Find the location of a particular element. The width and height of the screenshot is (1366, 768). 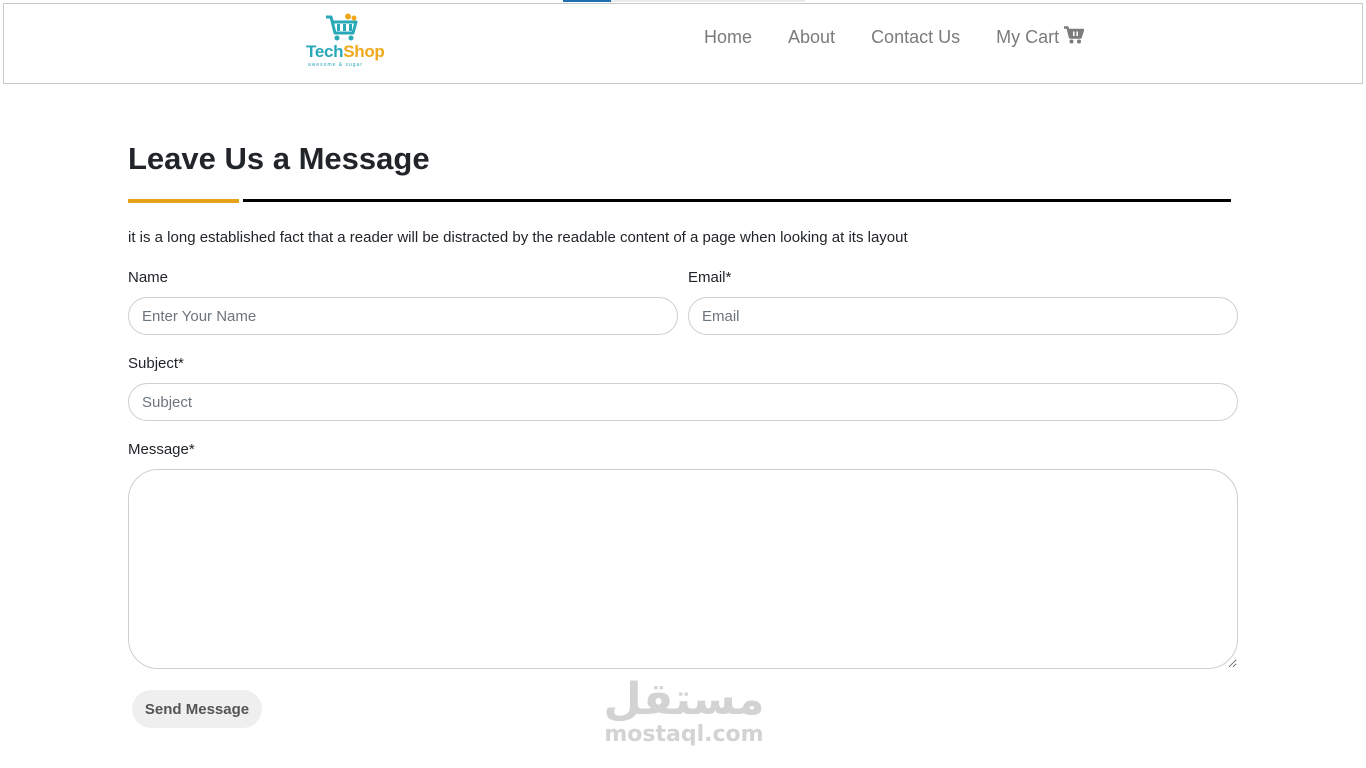

cart-icon is located at coordinates (1074, 37).